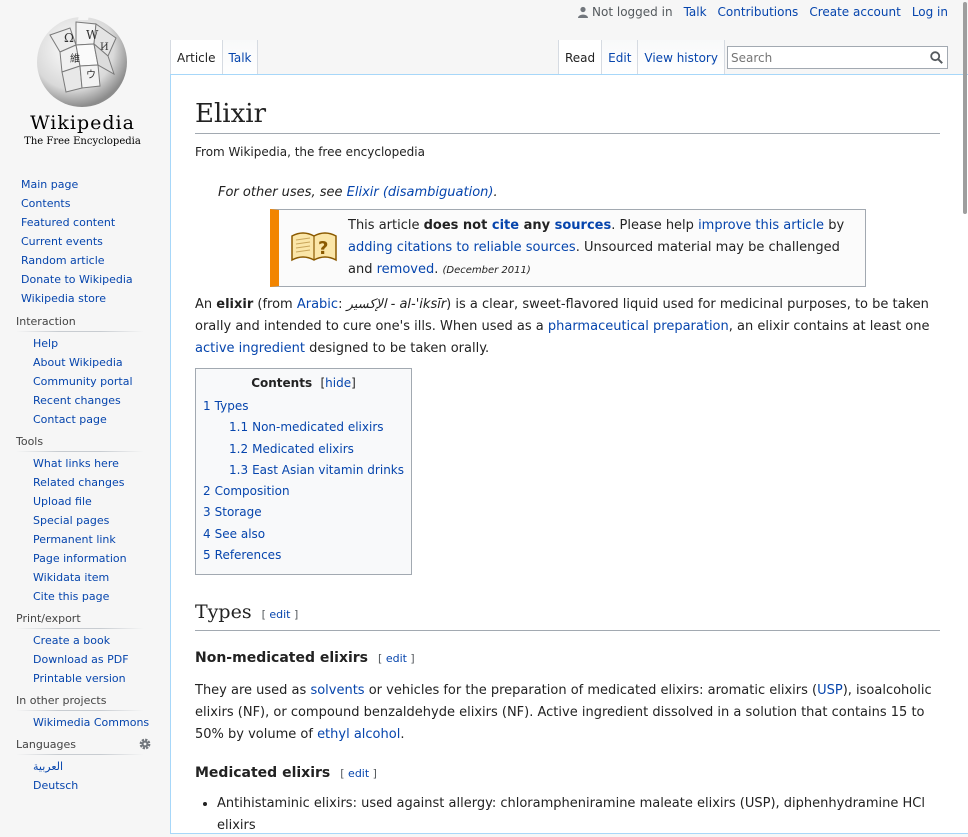  What do you see at coordinates (83, 381) in the screenshot?
I see `sidebar-item-community-portal: Community portal` at bounding box center [83, 381].